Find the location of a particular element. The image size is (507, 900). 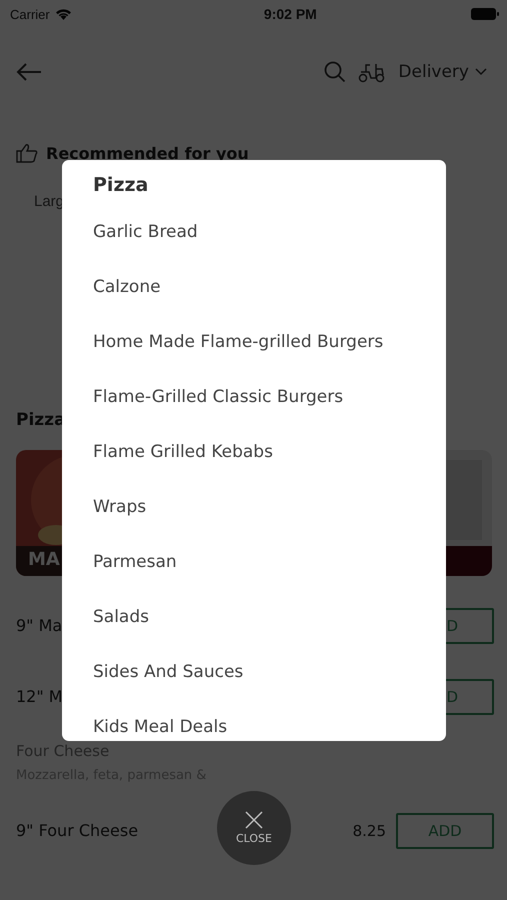

menu-item: Parmesan is located at coordinates (254, 561).